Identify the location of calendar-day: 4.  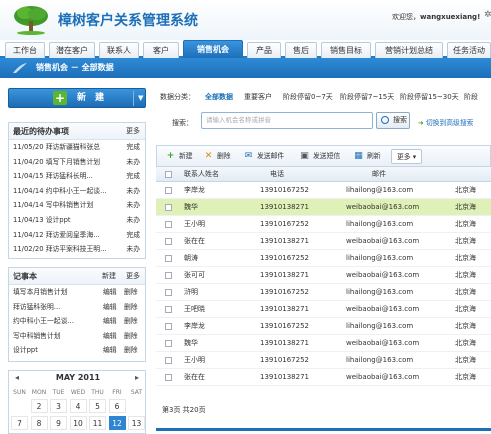
(78, 406).